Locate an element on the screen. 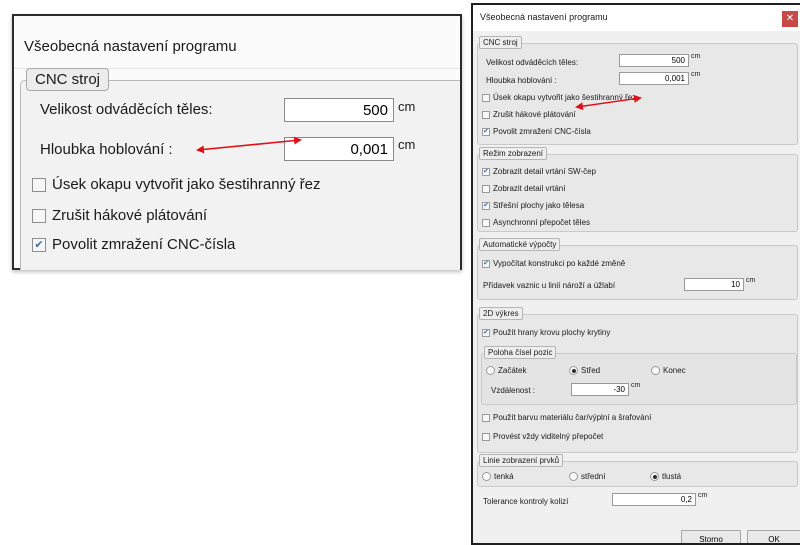  display-item-drill: Zobrazit detail vrtání is located at coordinates (523, 188).